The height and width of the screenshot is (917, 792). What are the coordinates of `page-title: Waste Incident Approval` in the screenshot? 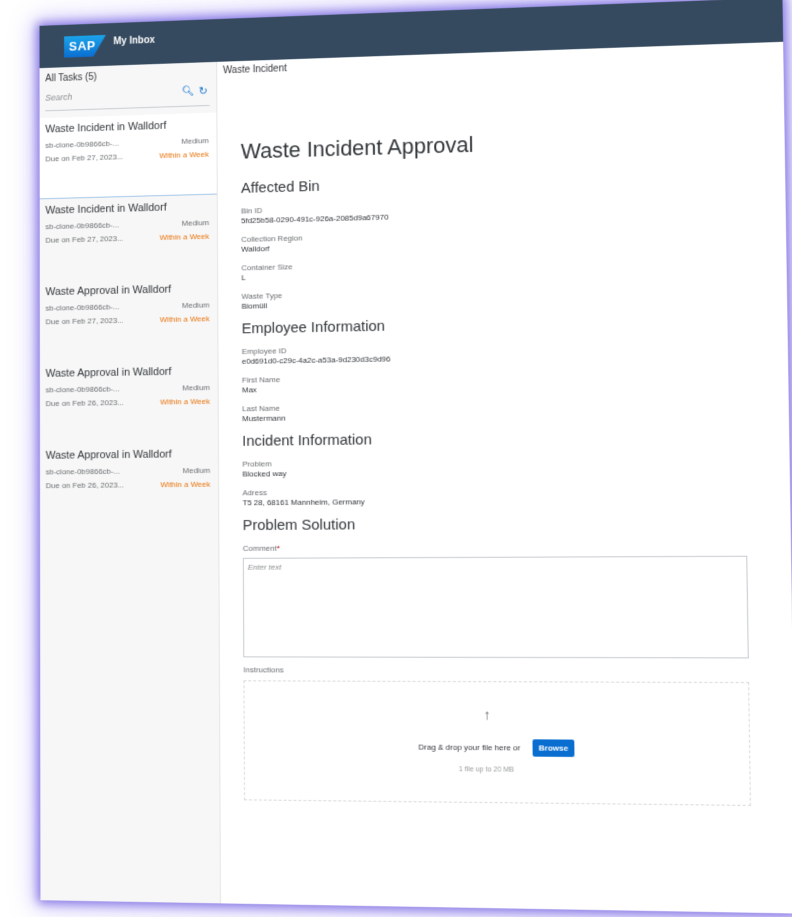 It's located at (357, 147).